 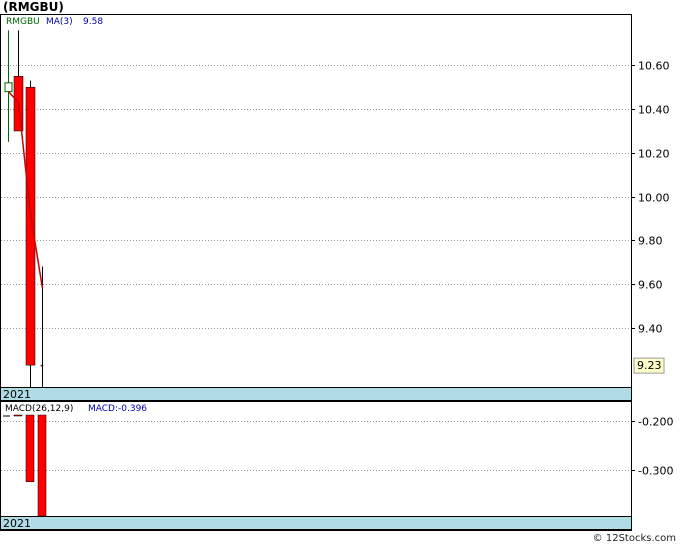 I want to click on macd-value-legend: MACD:-0.396, so click(x=117, y=409).